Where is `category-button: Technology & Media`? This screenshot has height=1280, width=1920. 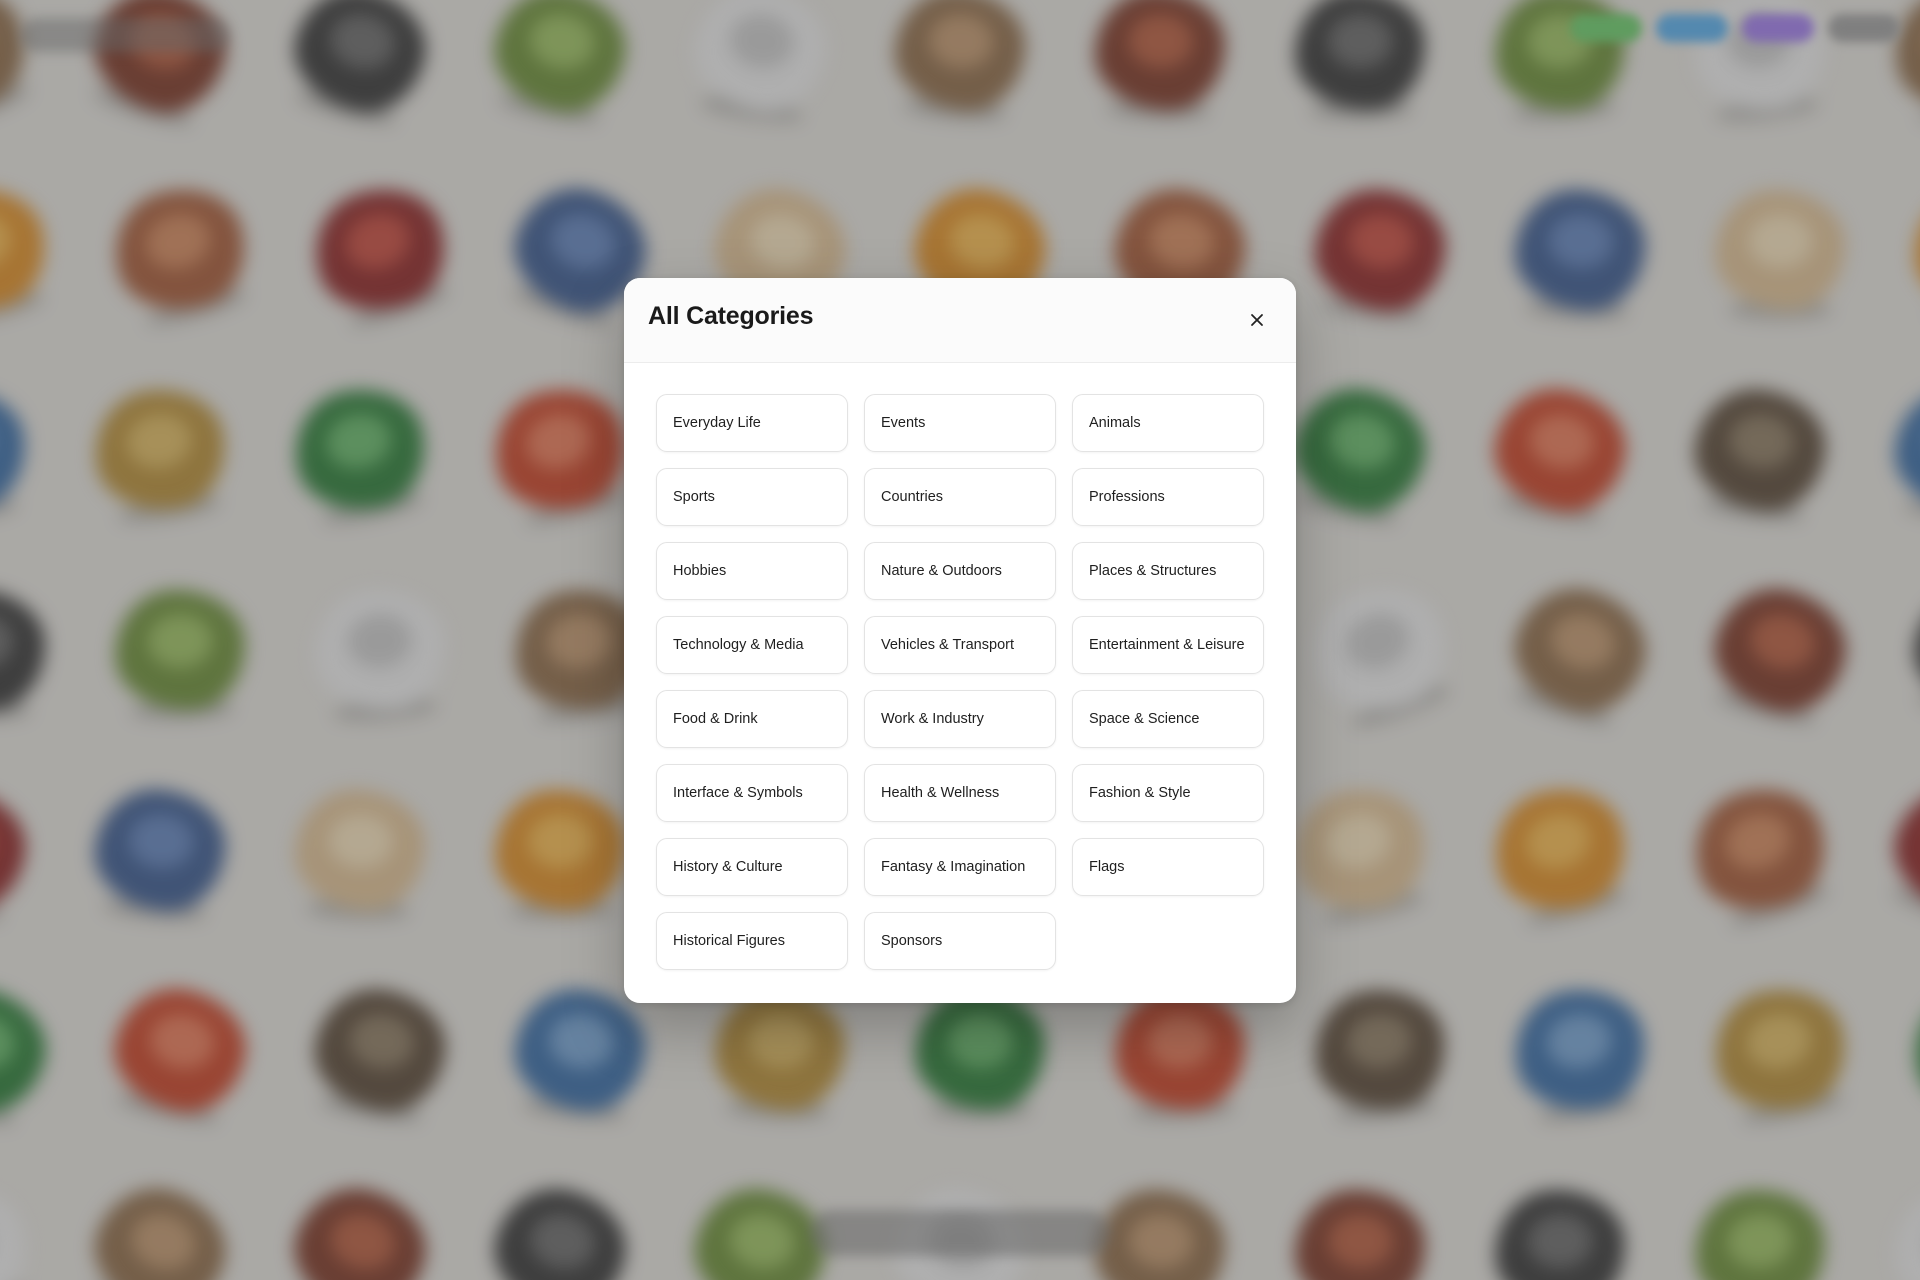 category-button: Technology & Media is located at coordinates (752, 645).